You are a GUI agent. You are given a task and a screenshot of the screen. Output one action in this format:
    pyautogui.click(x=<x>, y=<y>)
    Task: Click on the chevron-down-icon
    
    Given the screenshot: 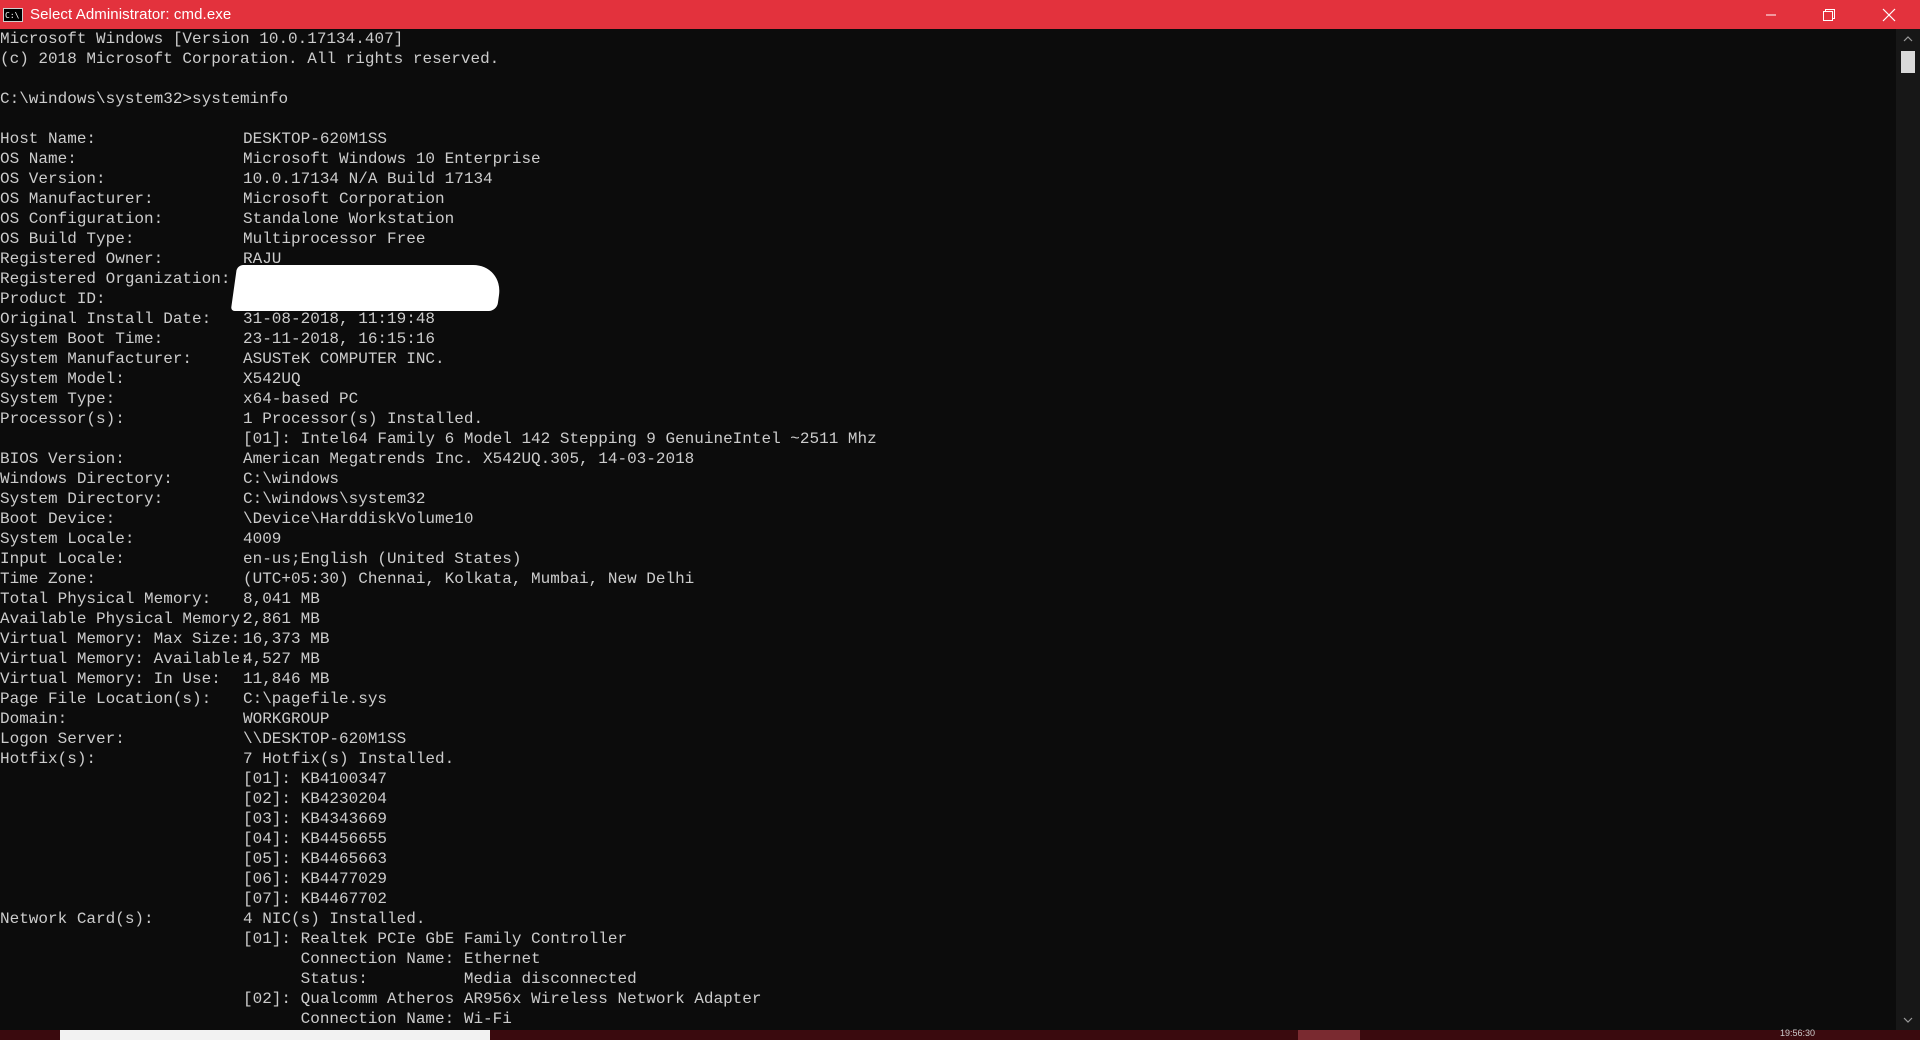 What is the action you would take?
    pyautogui.click(x=1908, y=1020)
    